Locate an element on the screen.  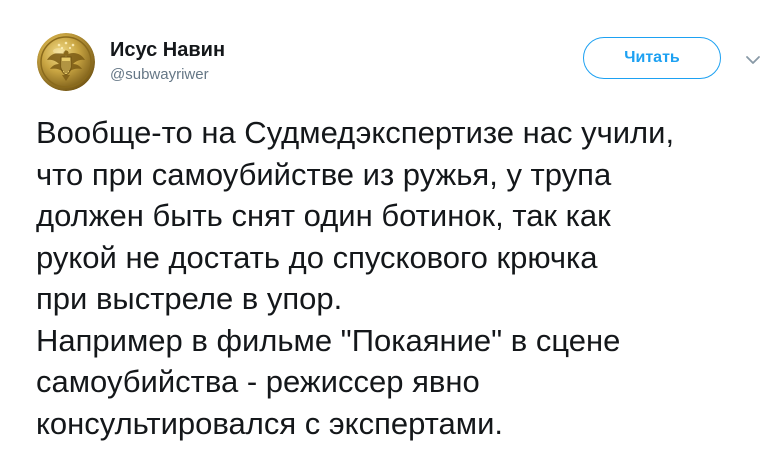
tweet-text-line: при выстреле в упор. is located at coordinates (189, 298).